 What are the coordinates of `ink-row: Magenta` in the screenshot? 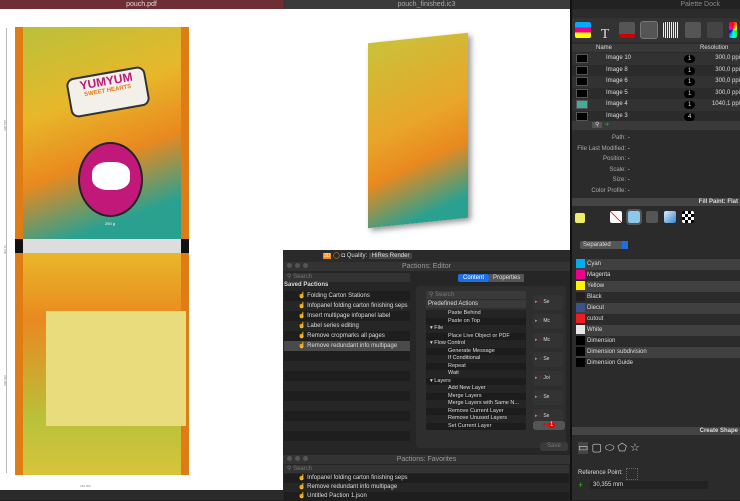 It's located at (658, 275).